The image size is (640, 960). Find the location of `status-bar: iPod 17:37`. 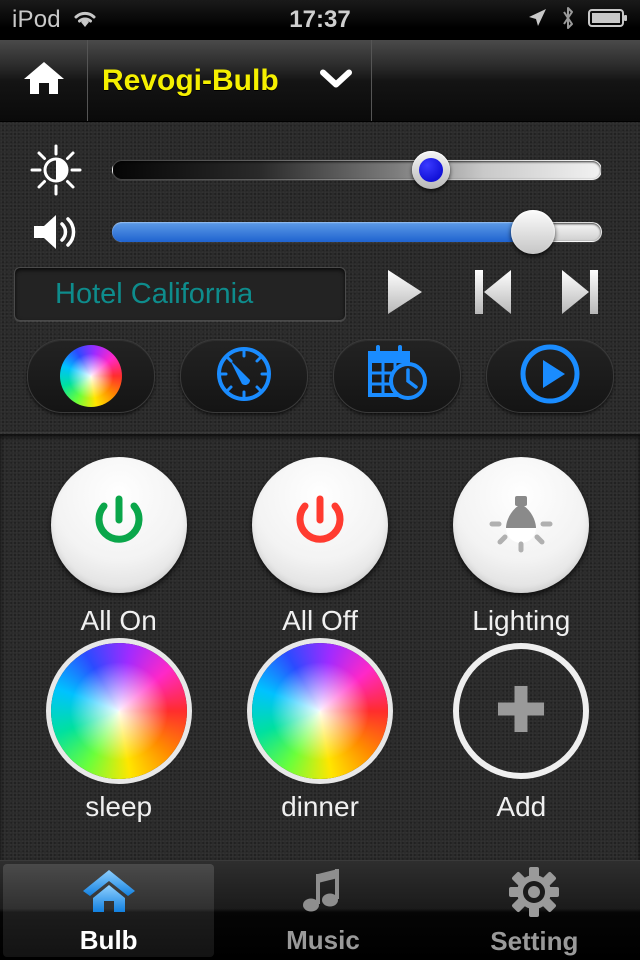

status-bar: iPod 17:37 is located at coordinates (320, 20).